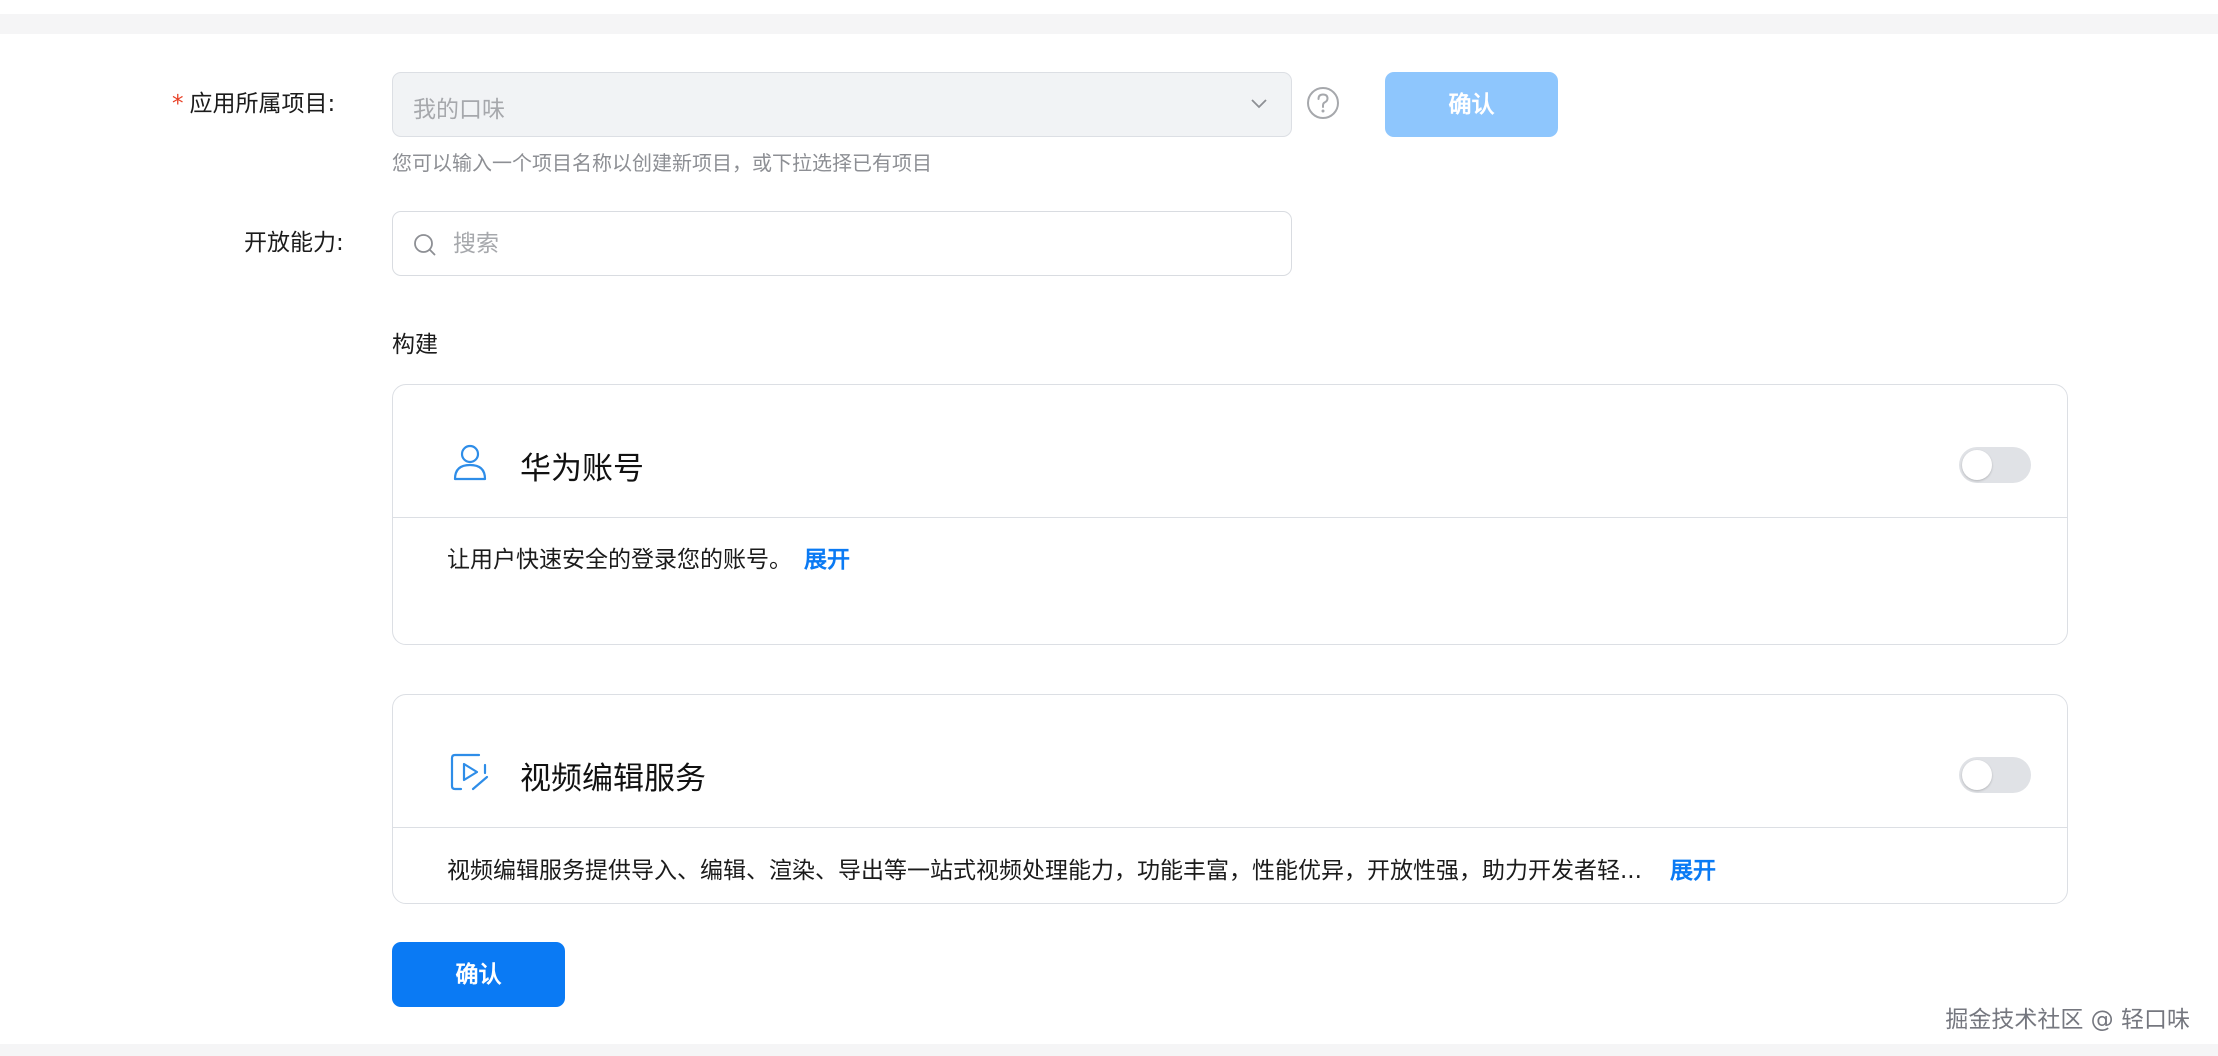 The image size is (2218, 1056). What do you see at coordinates (178, 104) in the screenshot?
I see `required-mark: *` at bounding box center [178, 104].